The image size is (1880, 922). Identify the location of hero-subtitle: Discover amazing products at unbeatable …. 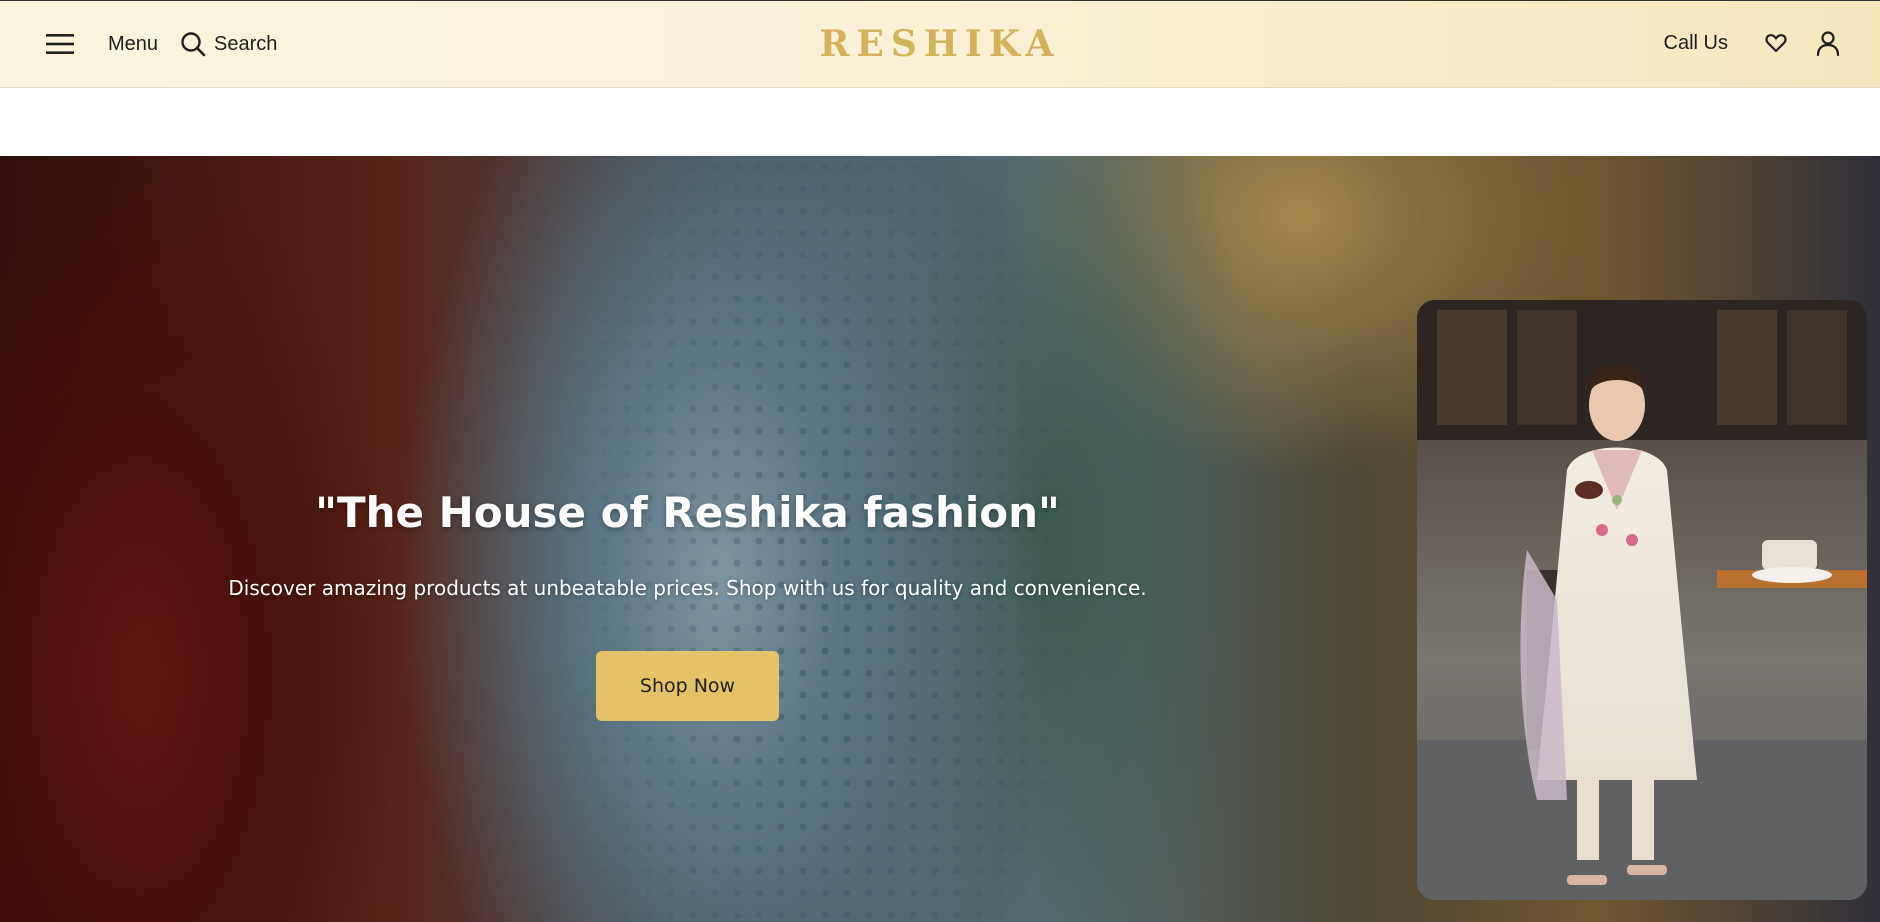
(687, 588).